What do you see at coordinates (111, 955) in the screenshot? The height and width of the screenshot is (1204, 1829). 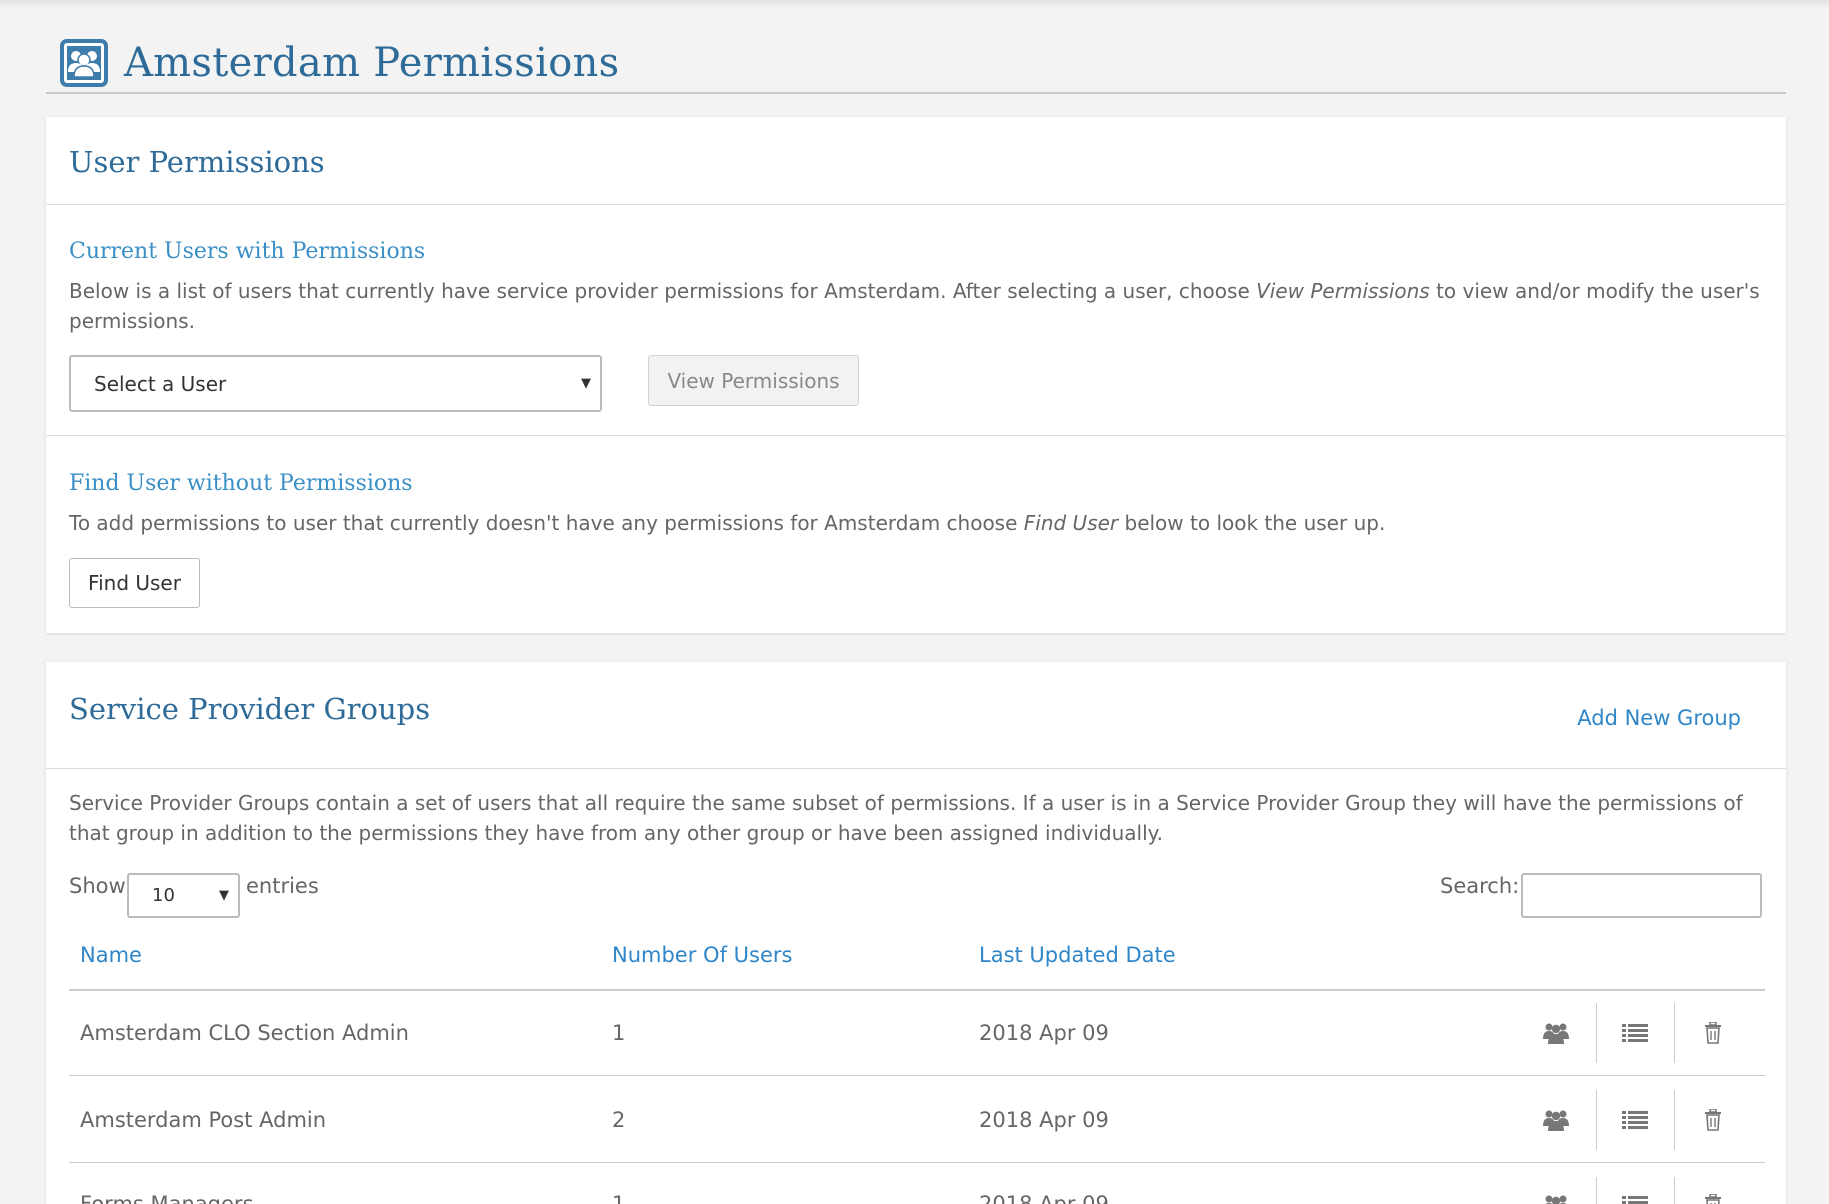 I see `column-header-name: Name` at bounding box center [111, 955].